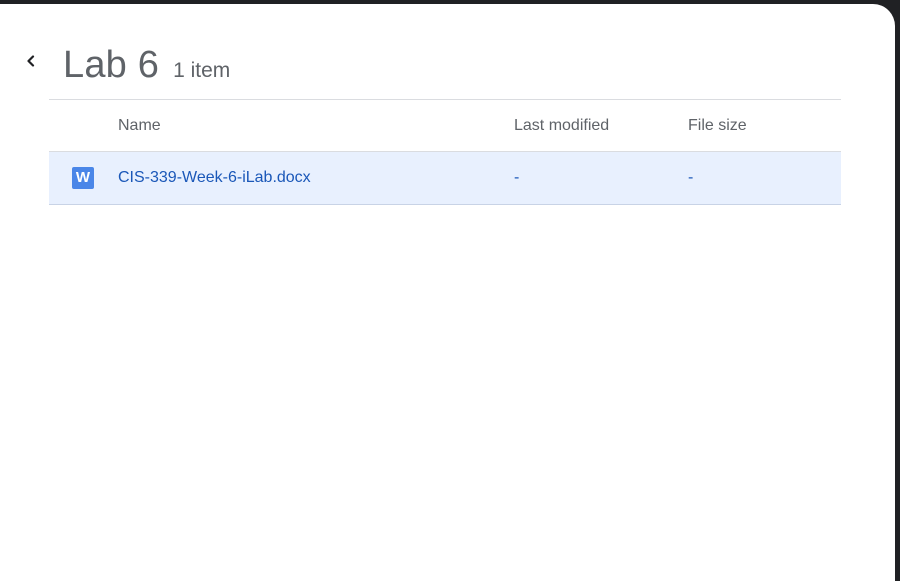  I want to click on file-last-modified: -, so click(517, 177).